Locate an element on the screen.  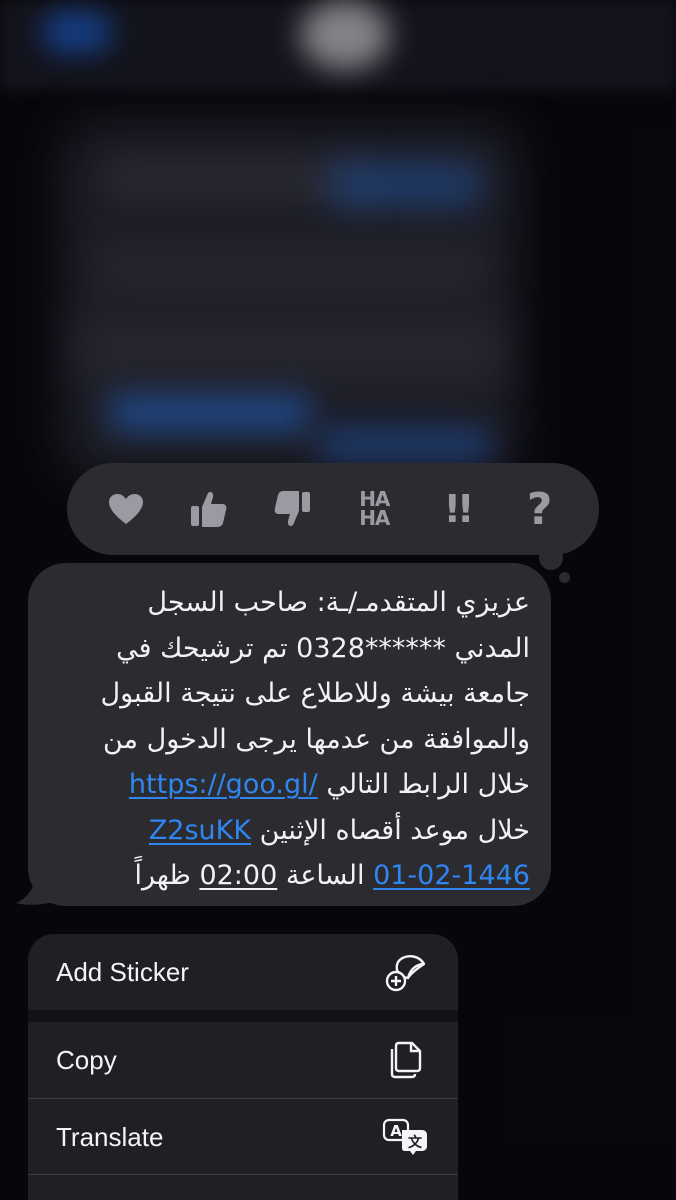
reaction-haha: HA HA is located at coordinates (374, 509).